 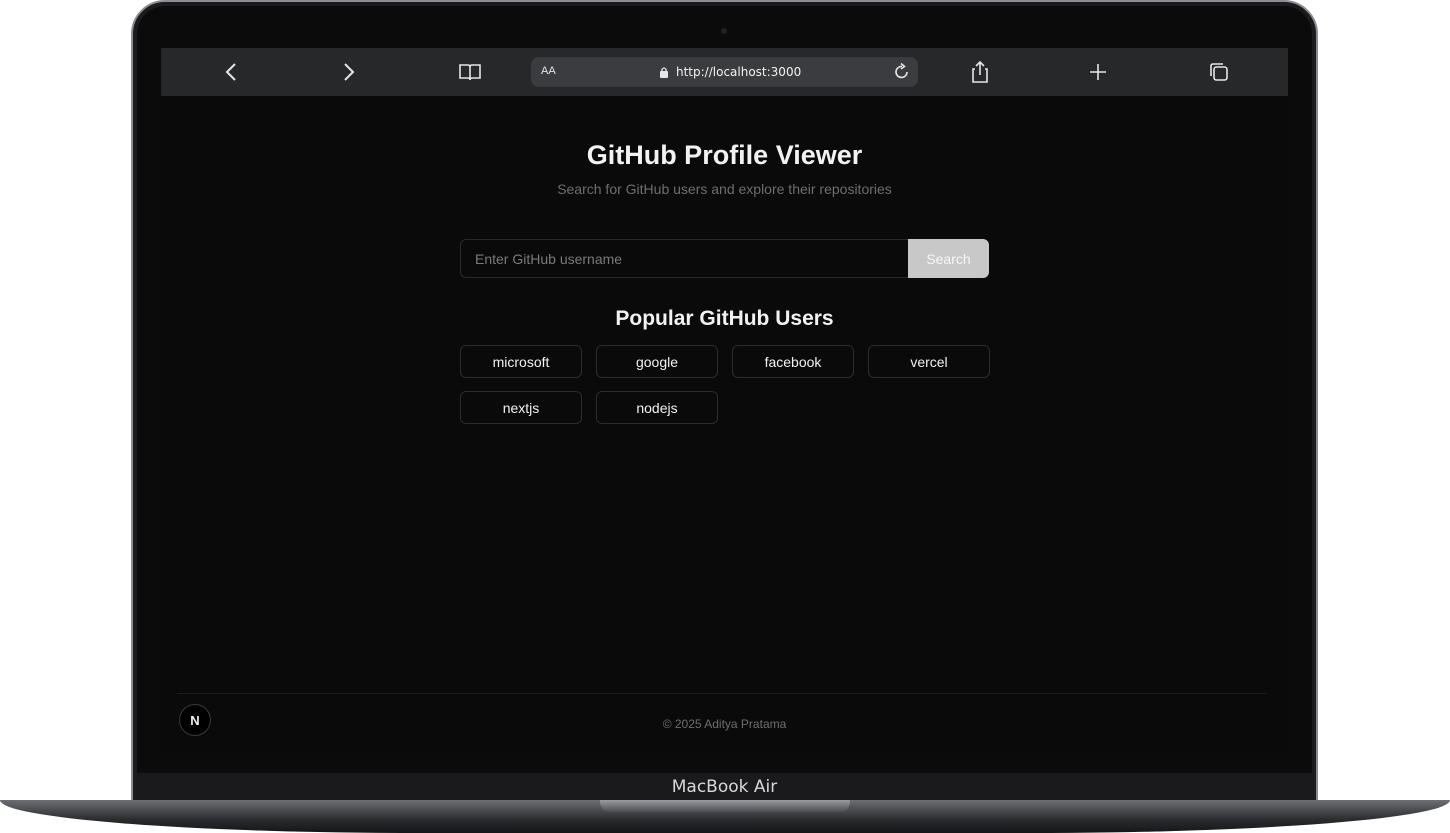 I want to click on device-label: MacBook Air, so click(x=724, y=787).